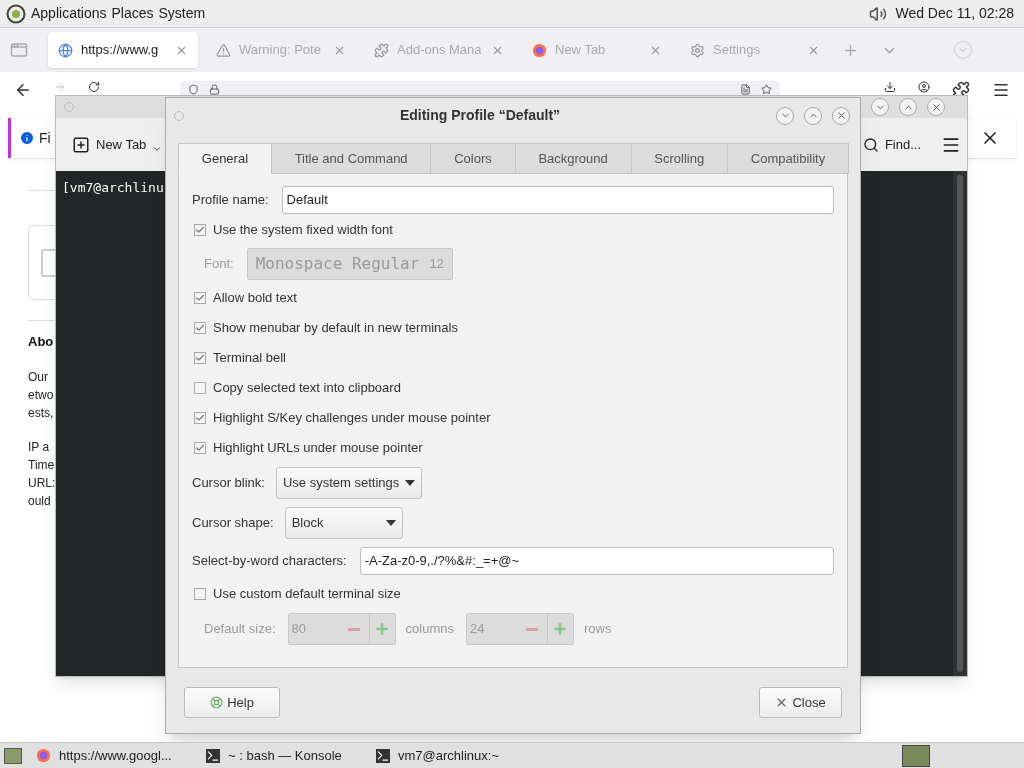 The image size is (1024, 768). I want to click on profile-tab: Title and Command, so click(351, 158).